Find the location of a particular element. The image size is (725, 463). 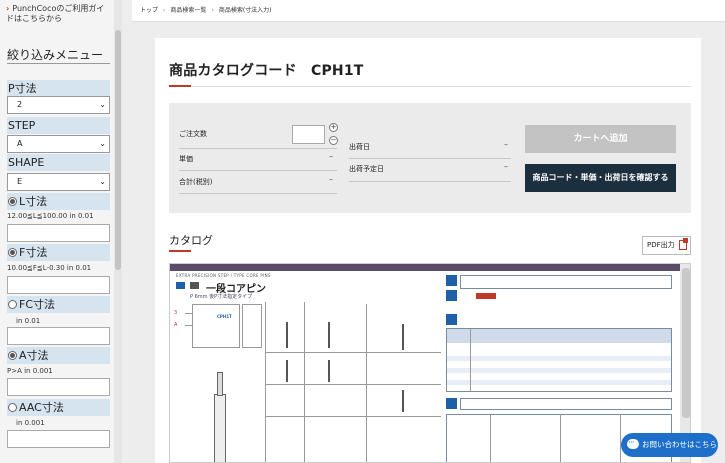

total-label: 合計(税別) is located at coordinates (196, 182).